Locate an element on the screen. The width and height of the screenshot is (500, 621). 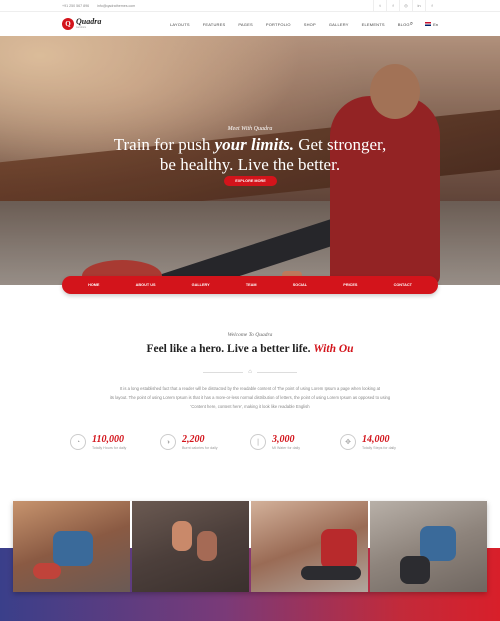
nav-layouts: LAYOUTS is located at coordinates (180, 24).